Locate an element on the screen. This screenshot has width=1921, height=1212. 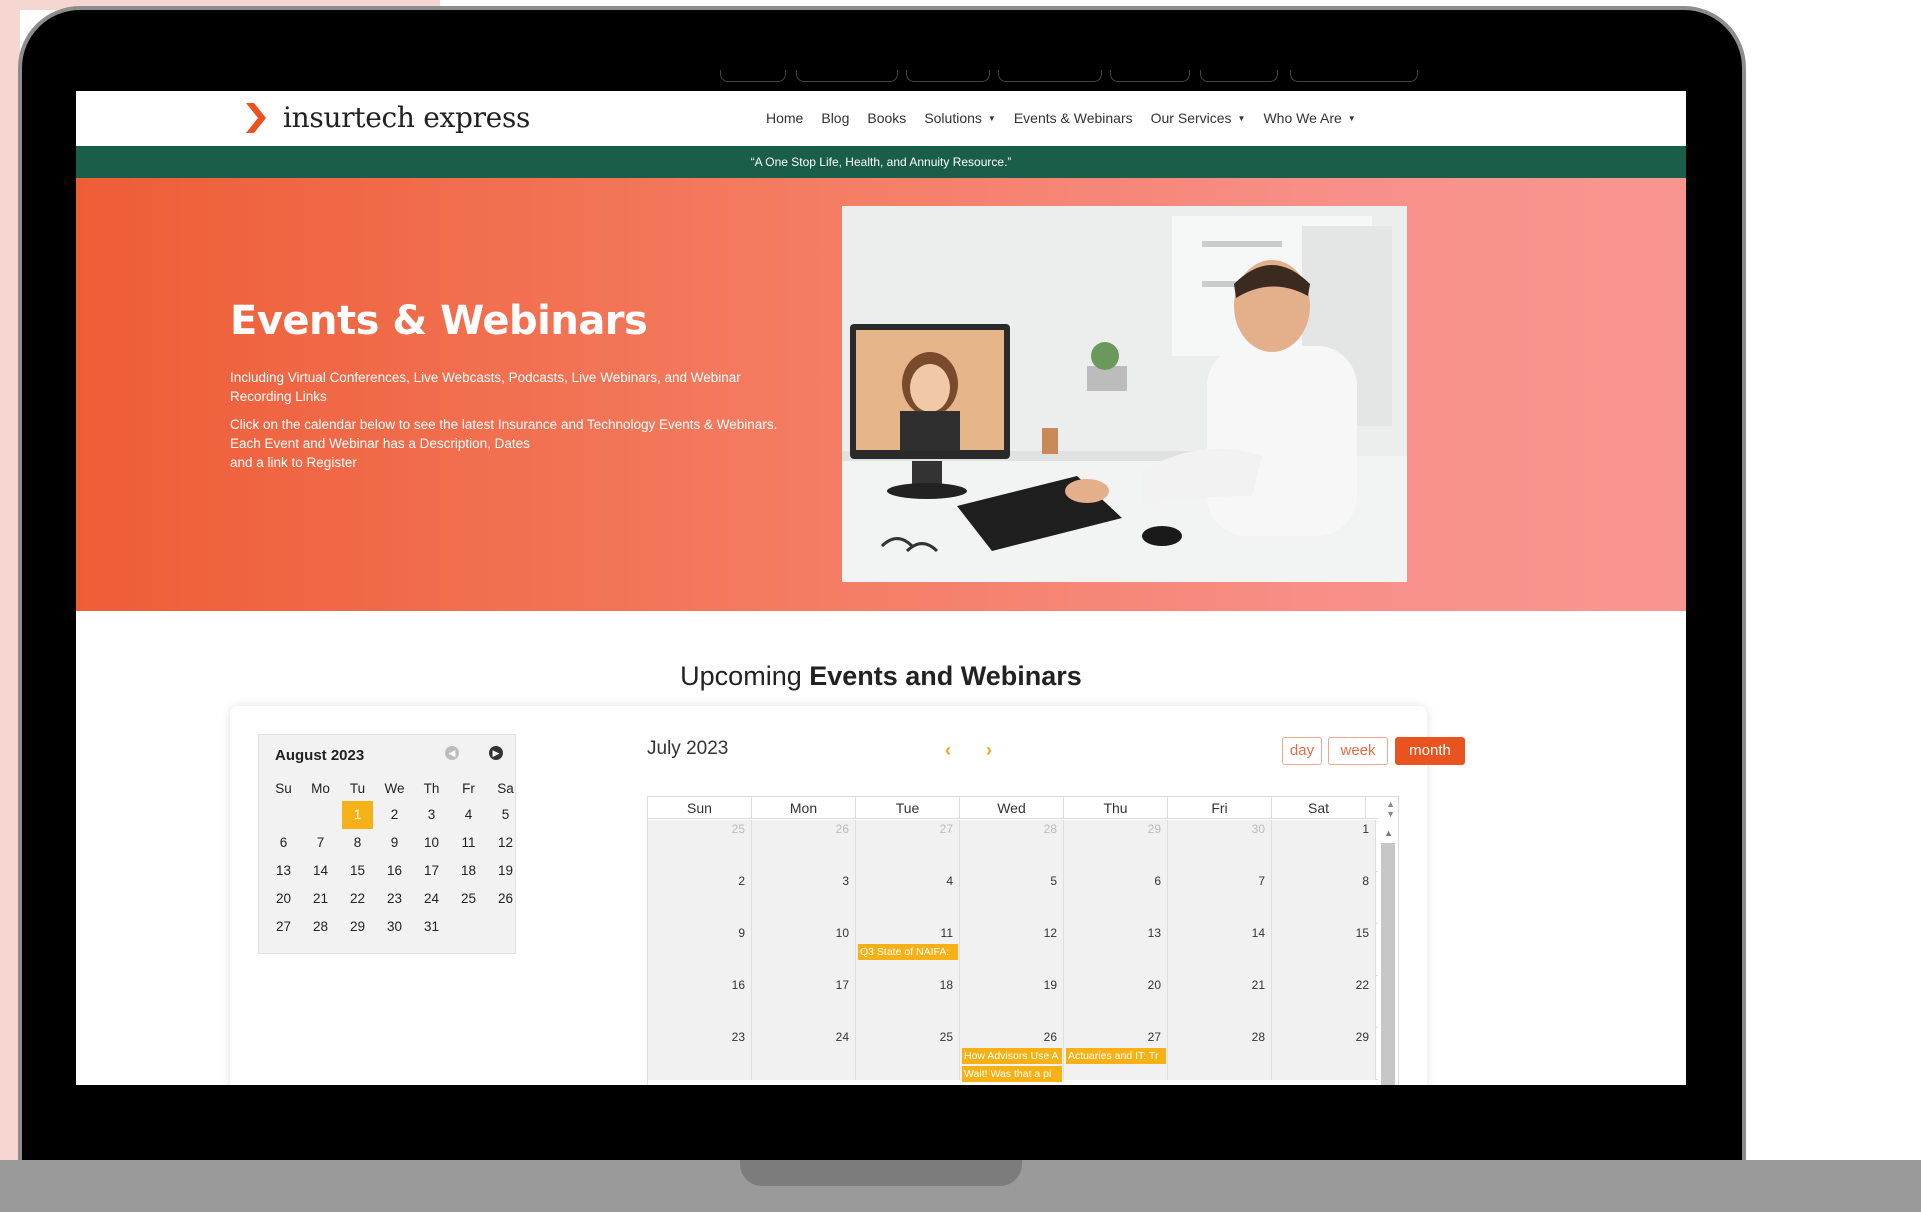
scroll-thumb is located at coordinates (1388, 964).